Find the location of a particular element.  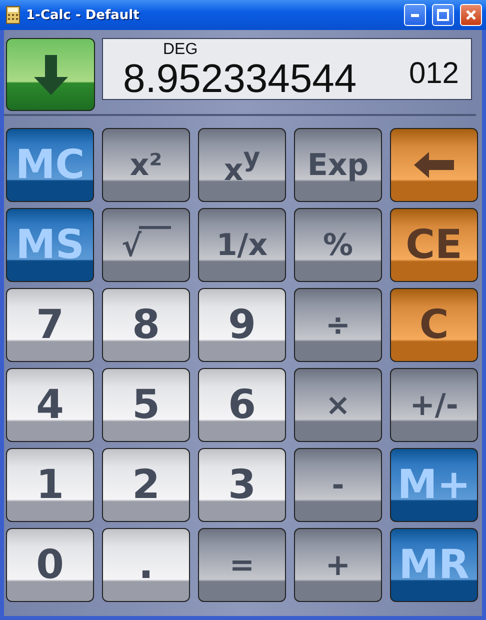

close-button is located at coordinates (471, 15).